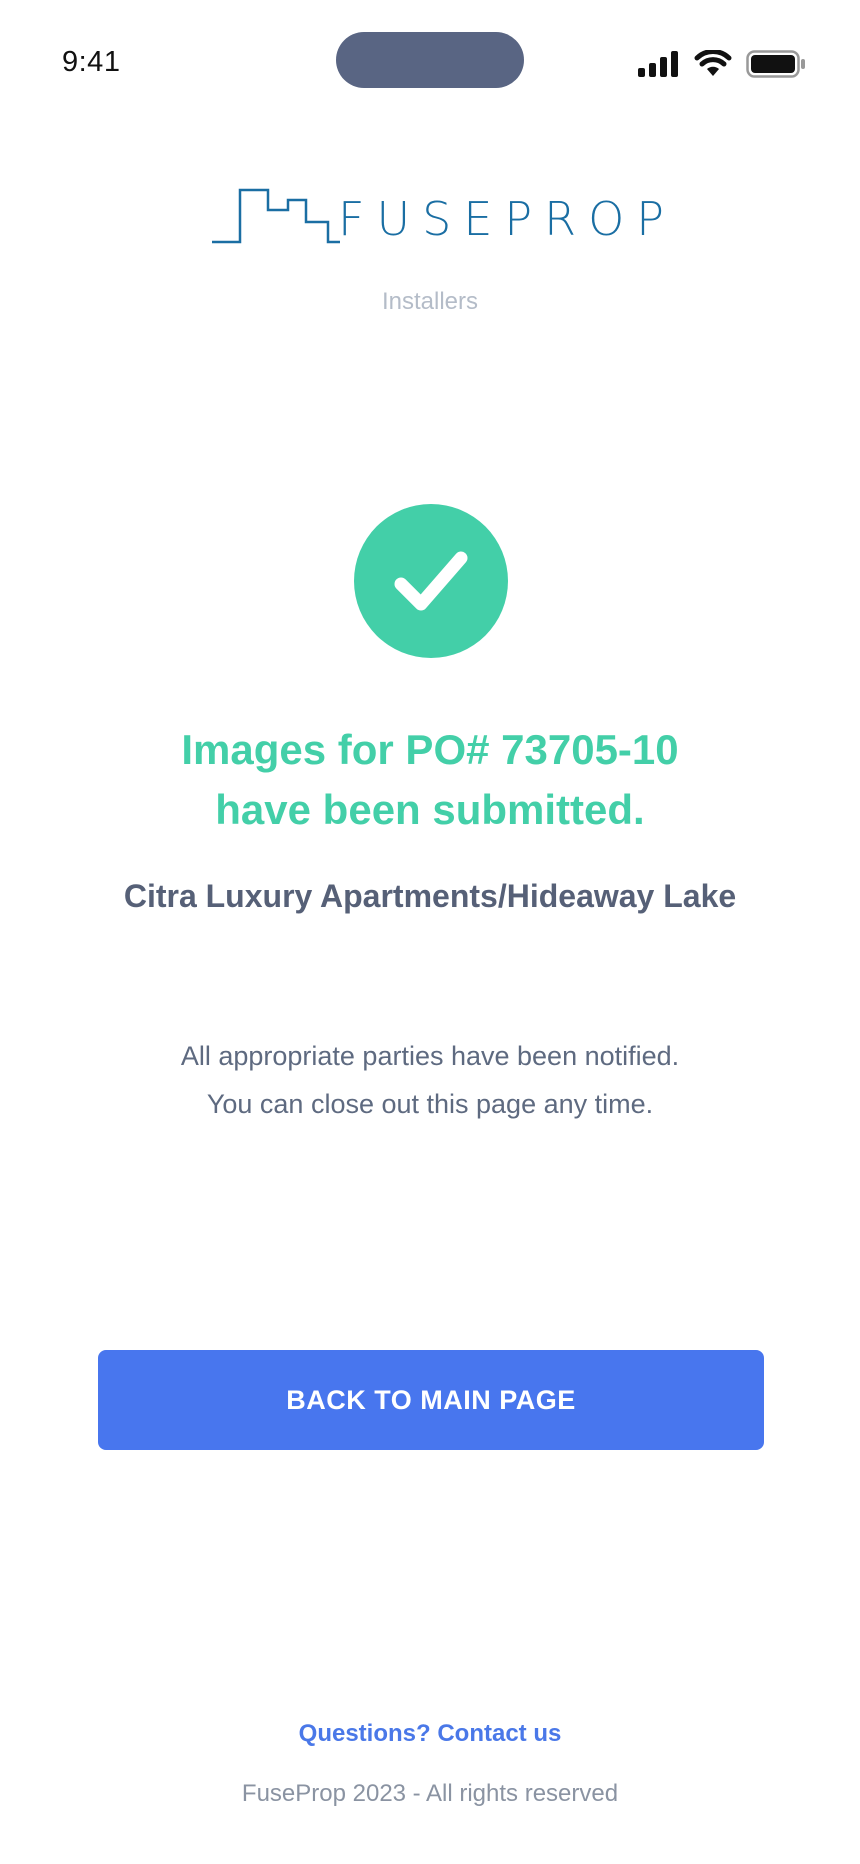 The width and height of the screenshot is (860, 1864). I want to click on app-subtitle: Installers, so click(430, 301).